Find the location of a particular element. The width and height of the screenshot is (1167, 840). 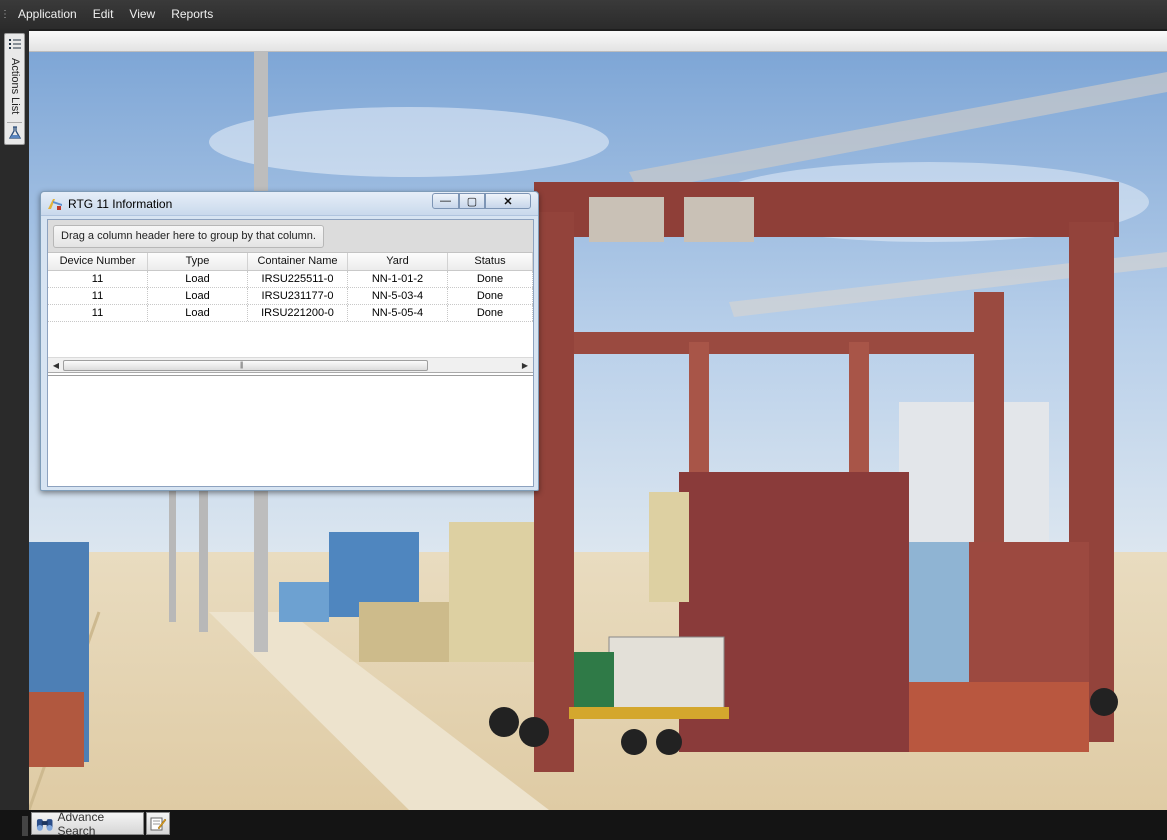

bottom-toolbar is located at coordinates (583, 825).